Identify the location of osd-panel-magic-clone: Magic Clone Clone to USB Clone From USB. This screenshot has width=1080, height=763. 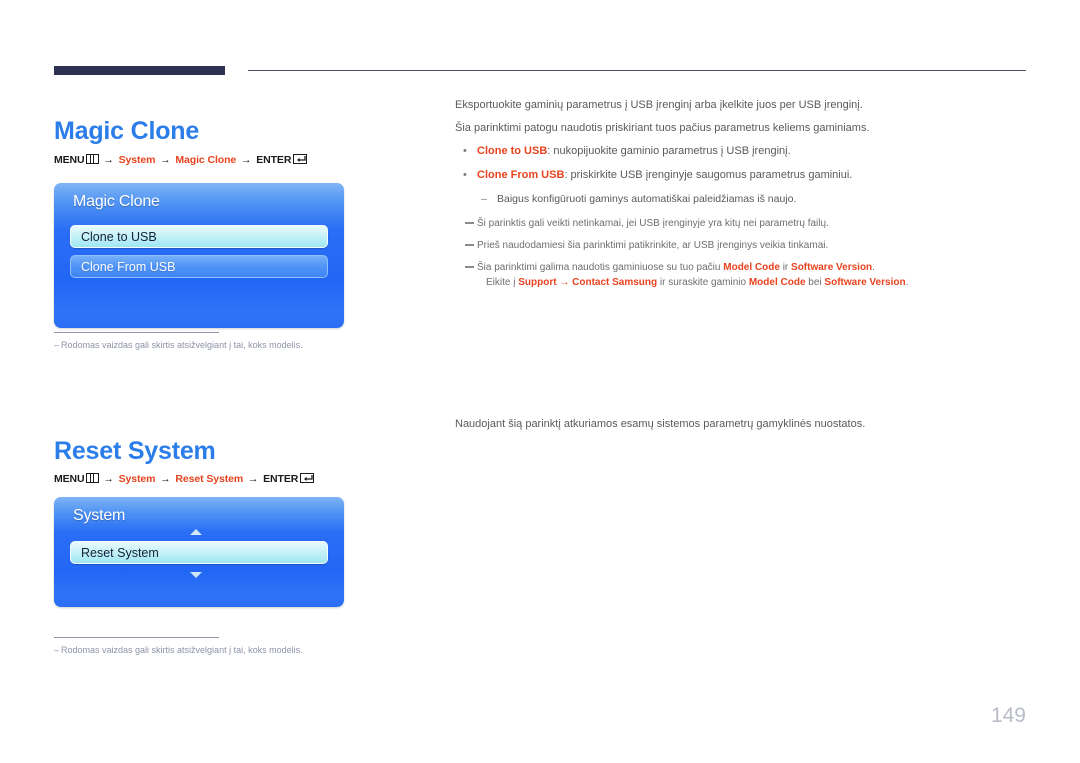
(199, 255).